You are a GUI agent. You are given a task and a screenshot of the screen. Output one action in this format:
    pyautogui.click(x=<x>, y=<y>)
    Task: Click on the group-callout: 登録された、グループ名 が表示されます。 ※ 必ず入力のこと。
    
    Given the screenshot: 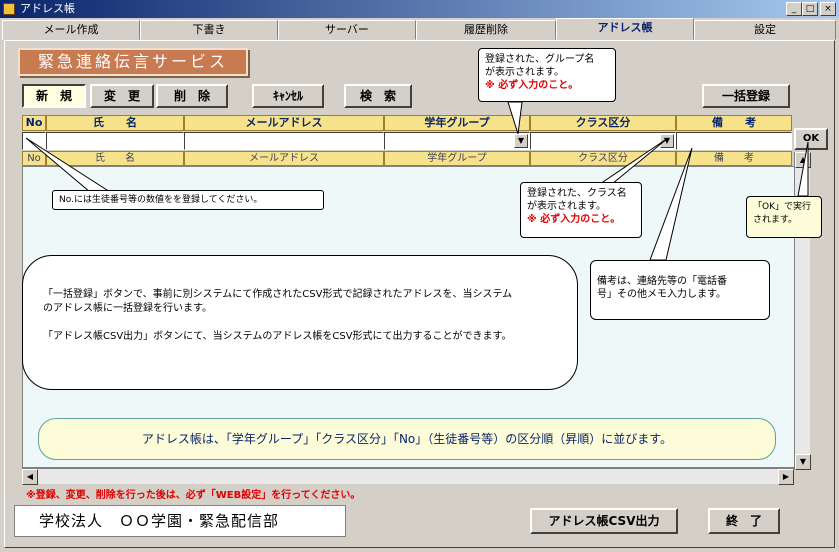 What is the action you would take?
    pyautogui.click(x=547, y=75)
    